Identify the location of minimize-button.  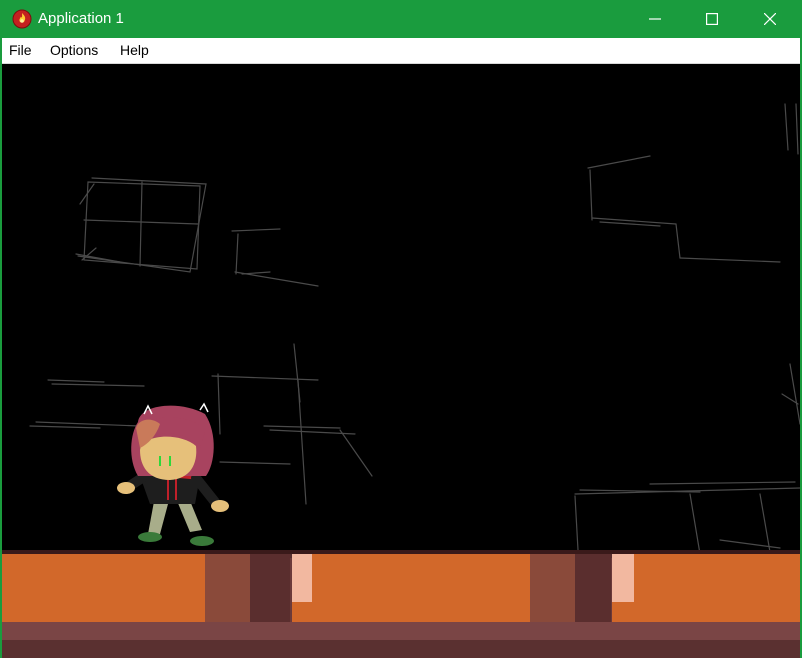
(655, 19).